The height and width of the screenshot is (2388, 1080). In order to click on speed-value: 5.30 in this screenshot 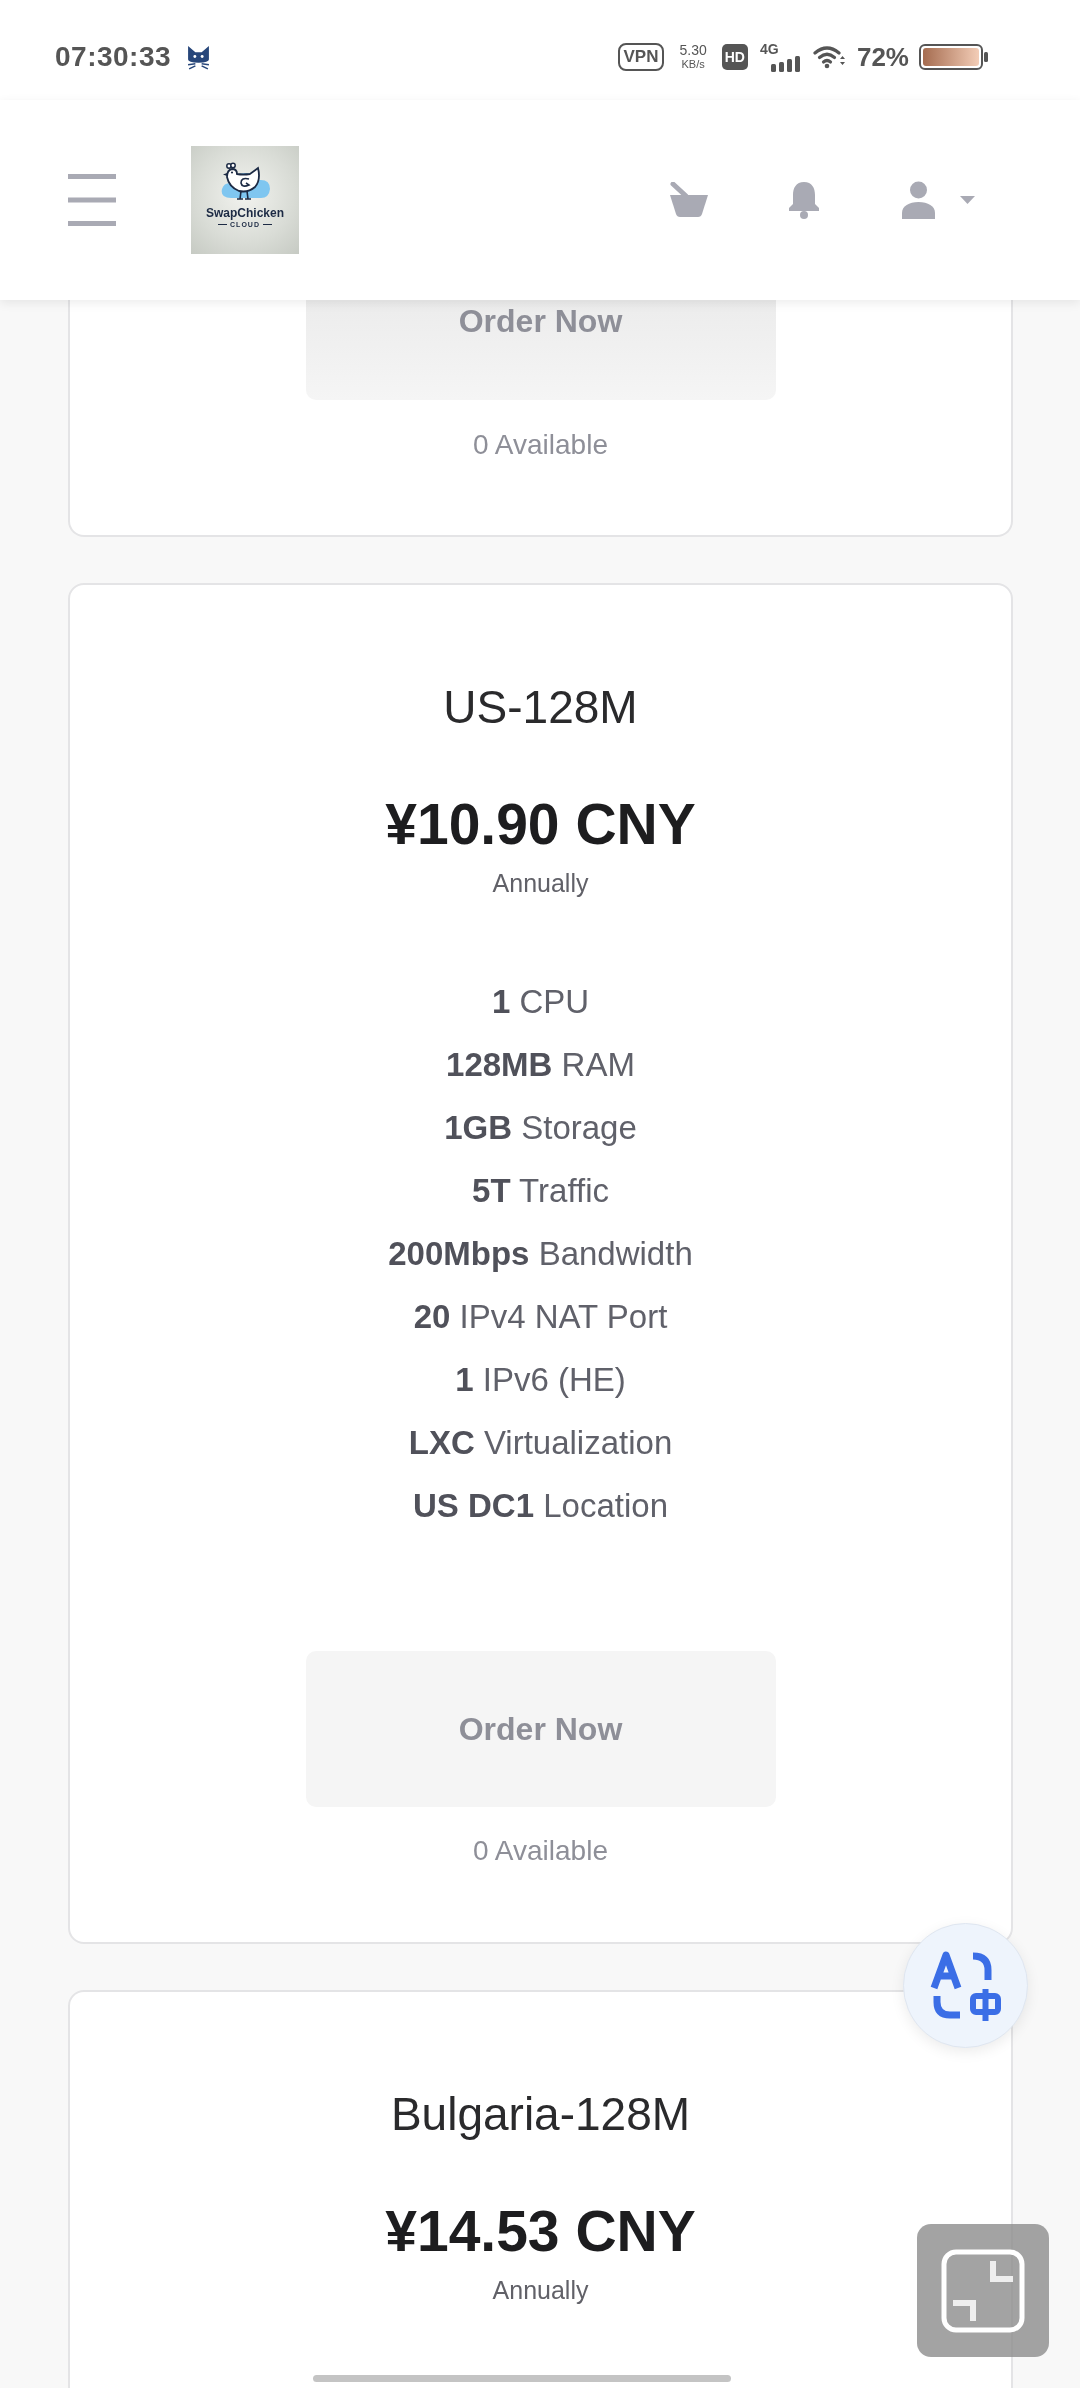, I will do `click(693, 50)`.